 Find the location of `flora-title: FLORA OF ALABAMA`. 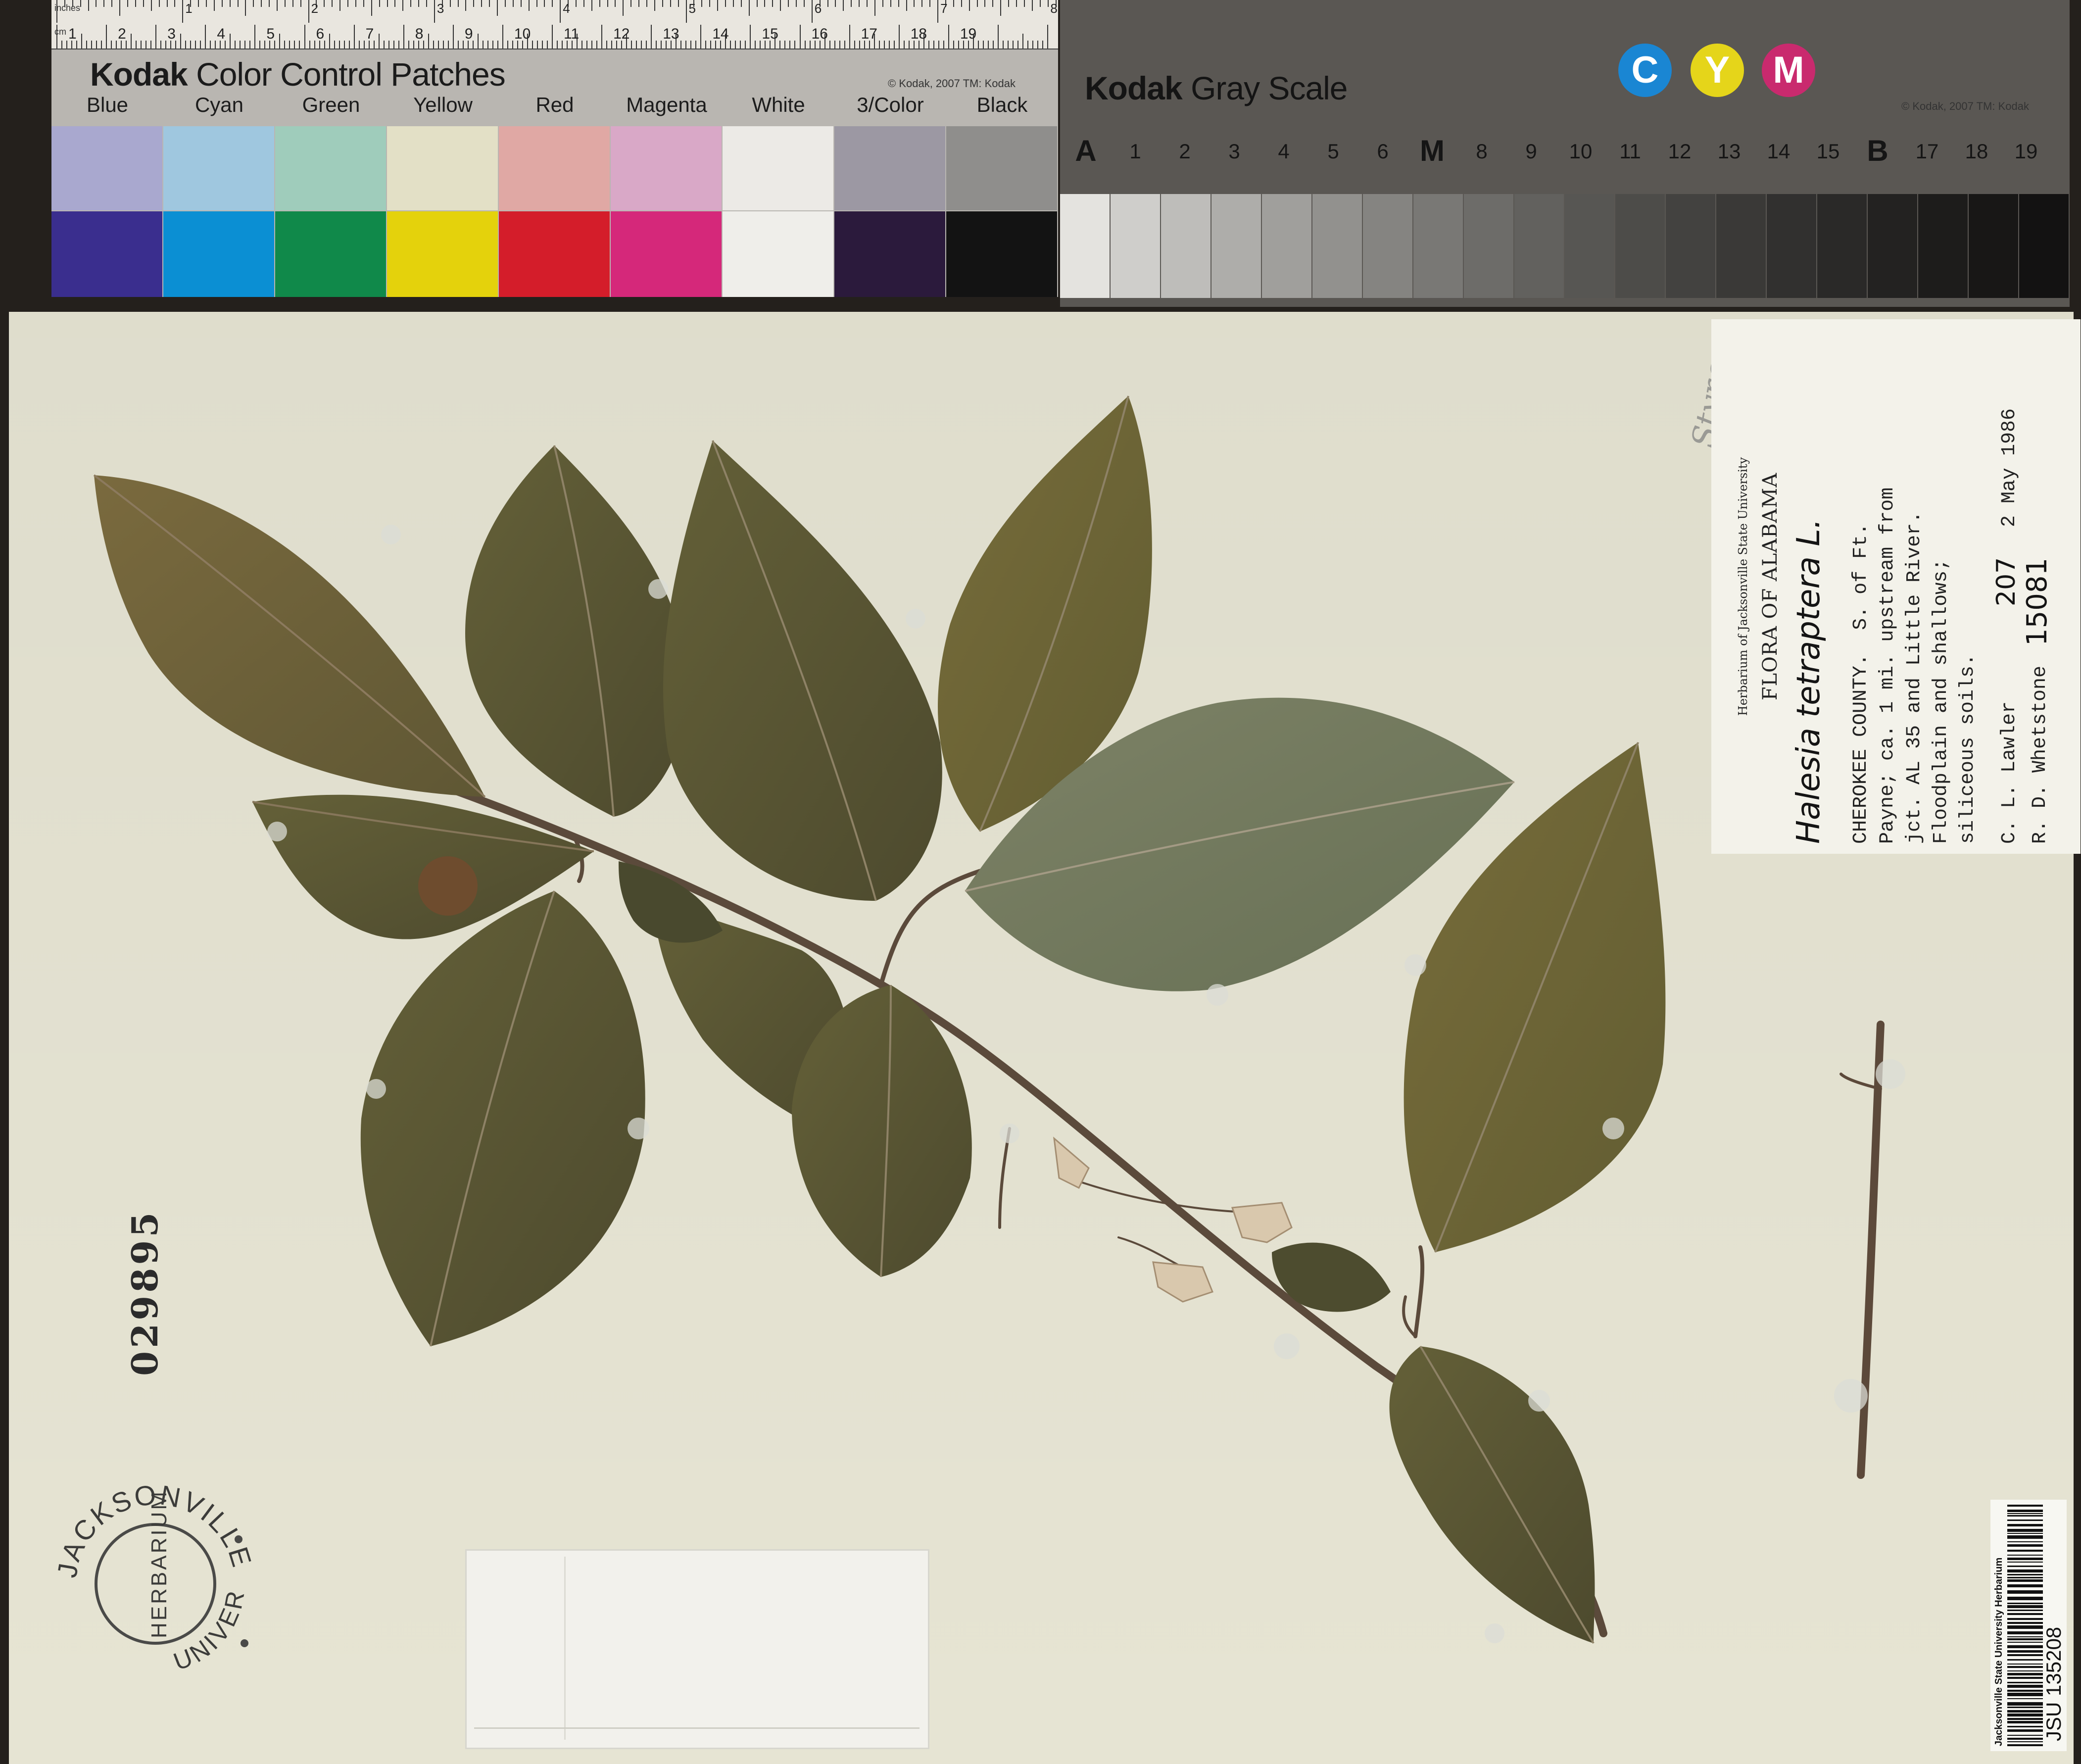

flora-title: FLORA OF ALABAMA is located at coordinates (1770, 586).